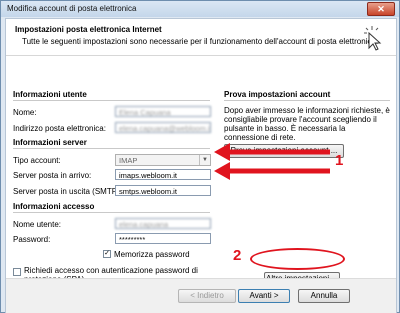 The image size is (400, 313). What do you see at coordinates (297, 259) in the screenshot?
I see `annotation-ellipse` at bounding box center [297, 259].